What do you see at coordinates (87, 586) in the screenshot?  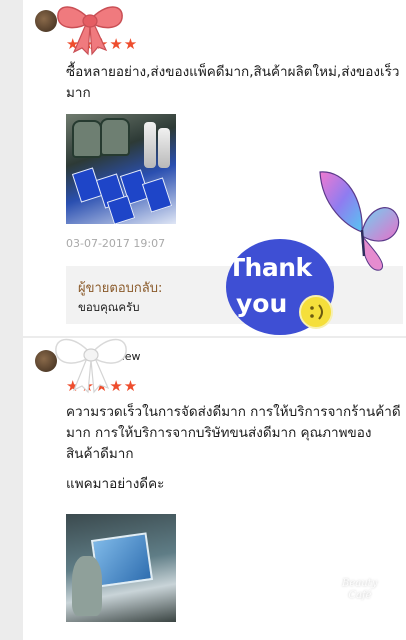 I see `hand-shape` at bounding box center [87, 586].